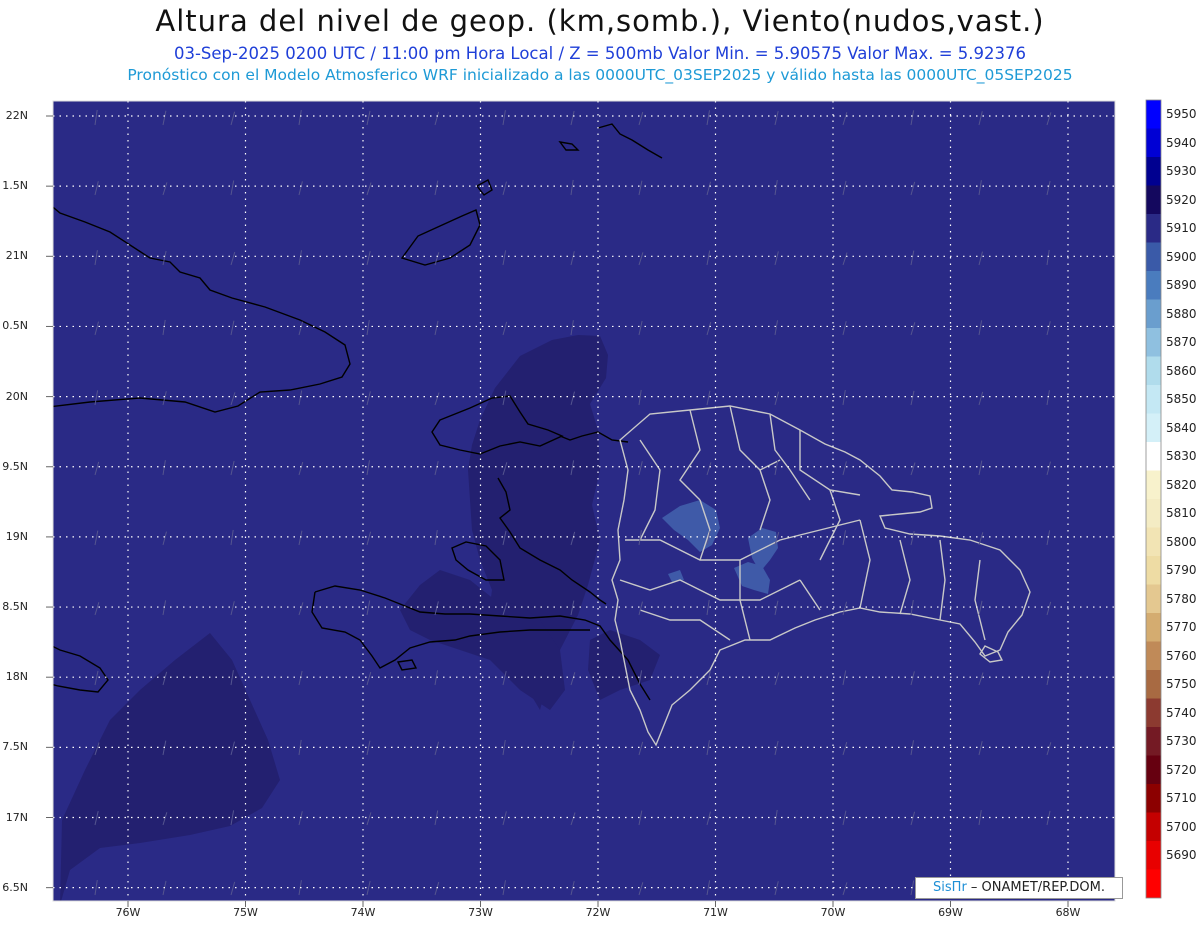  What do you see at coordinates (1181, 598) in the screenshot?
I see `colorbar-label: 5780` at bounding box center [1181, 598].